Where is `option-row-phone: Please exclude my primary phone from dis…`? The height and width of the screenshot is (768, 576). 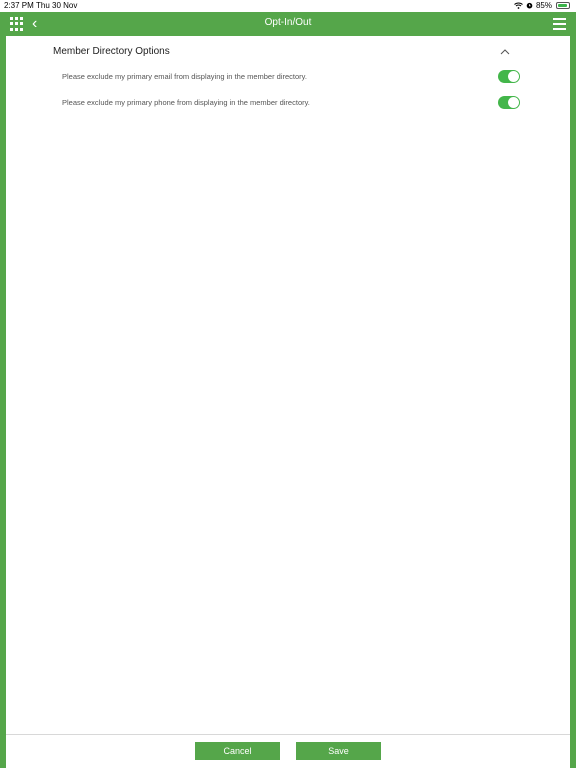 option-row-phone: Please exclude my primary phone from dis… is located at coordinates (291, 103).